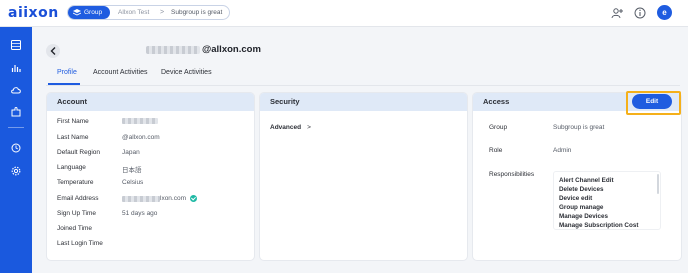 This screenshot has height=273, width=688. What do you see at coordinates (133, 182) in the screenshot?
I see `temperature-value: Celsius` at bounding box center [133, 182].